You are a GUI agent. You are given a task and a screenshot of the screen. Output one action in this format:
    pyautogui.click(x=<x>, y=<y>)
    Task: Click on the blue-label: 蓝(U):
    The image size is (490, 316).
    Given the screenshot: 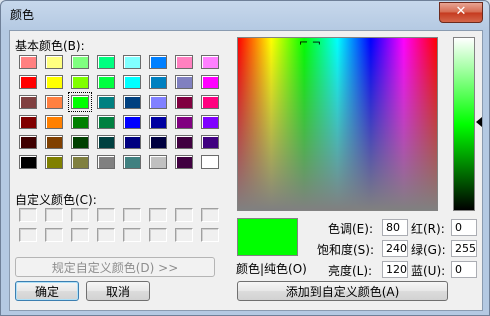 What is the action you would take?
    pyautogui.click(x=428, y=271)
    